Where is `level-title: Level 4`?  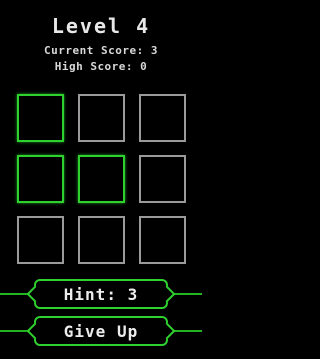 level-title: Level 4 is located at coordinates (101, 26).